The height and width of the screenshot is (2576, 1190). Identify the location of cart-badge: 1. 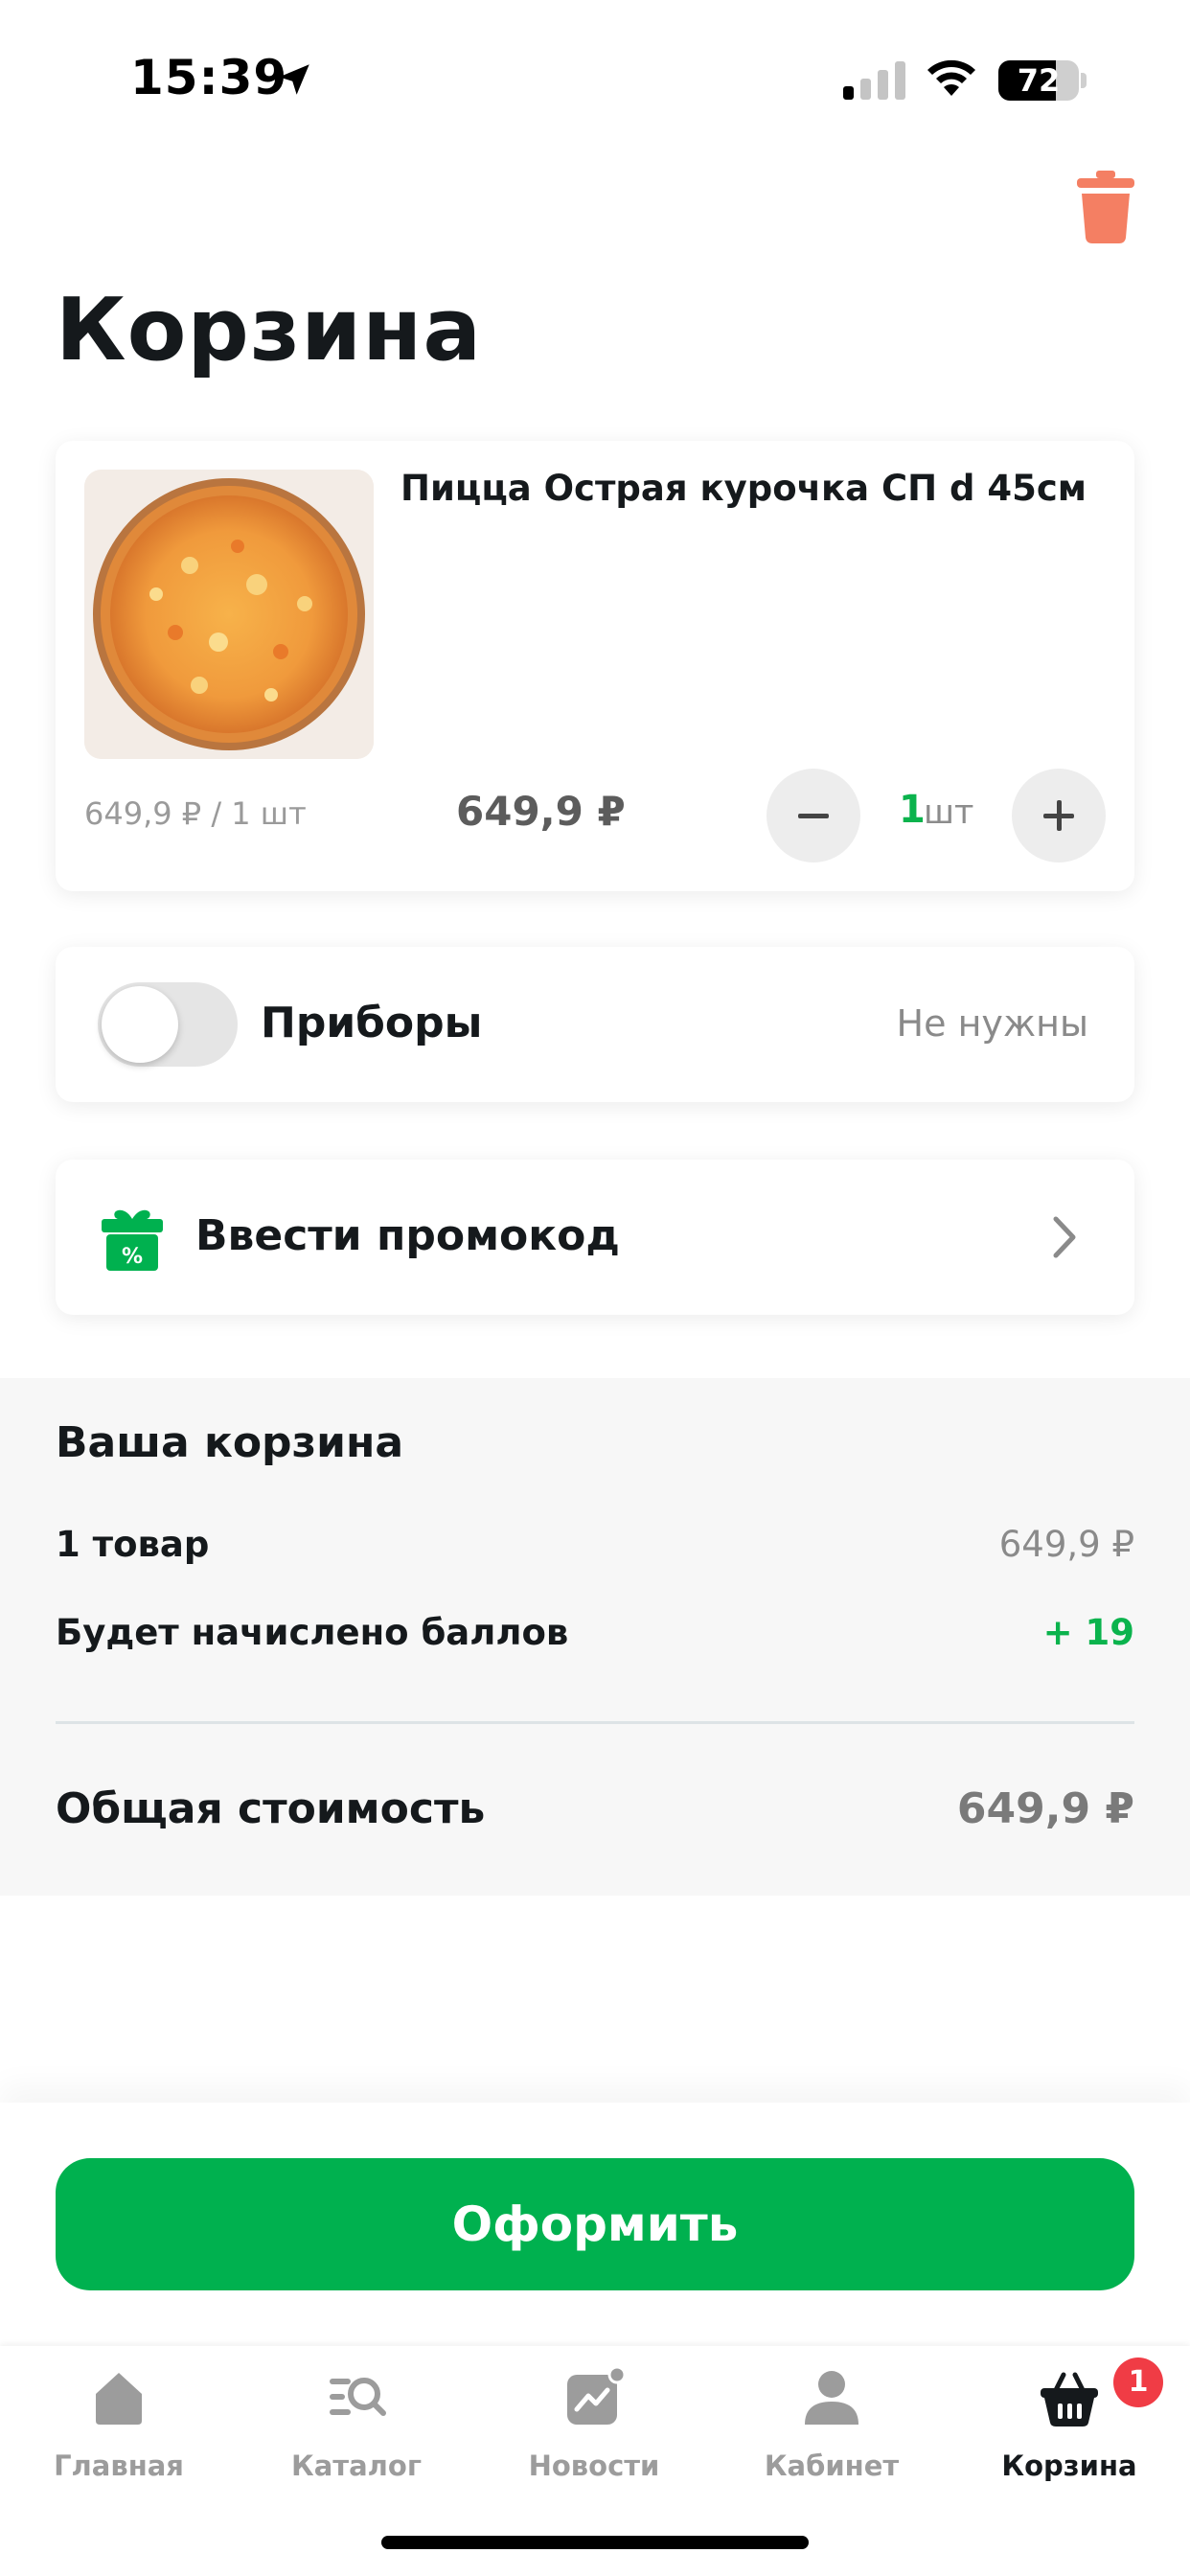
(1138, 2382).